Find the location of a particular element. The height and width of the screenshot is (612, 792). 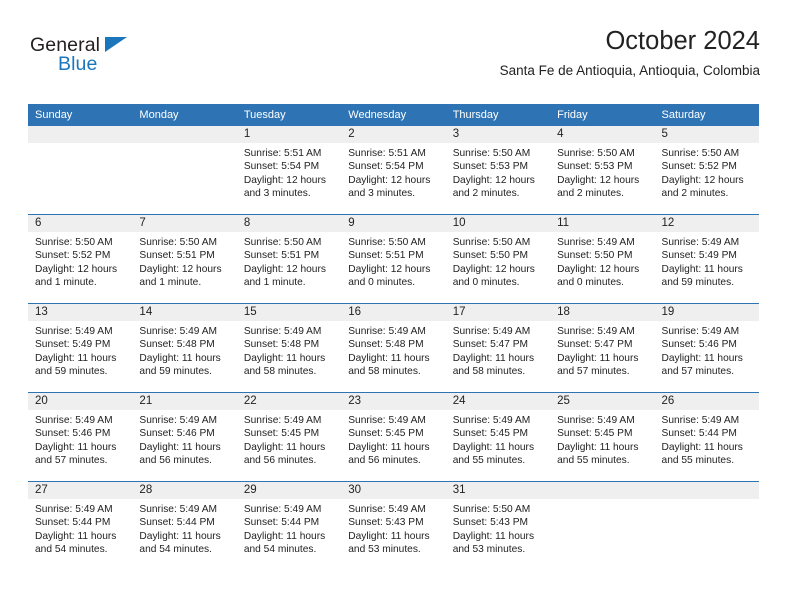

daylight-duration-line-2: and 2 minutes. is located at coordinates (590, 194).